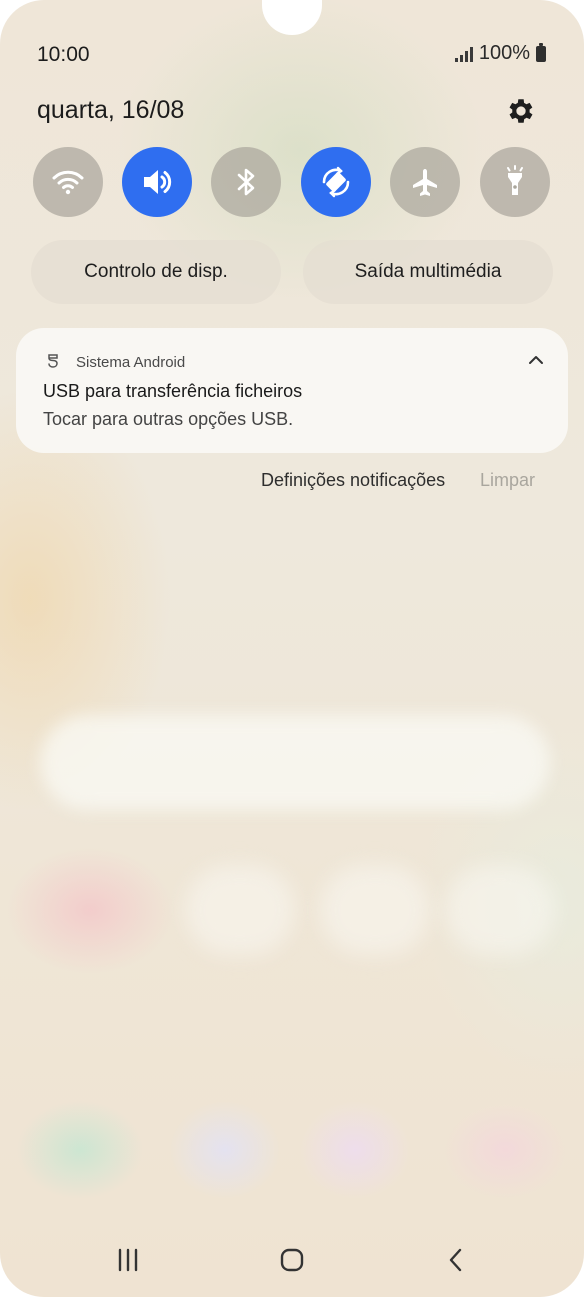  I want to click on date-label: quarta, 16/08, so click(111, 110).